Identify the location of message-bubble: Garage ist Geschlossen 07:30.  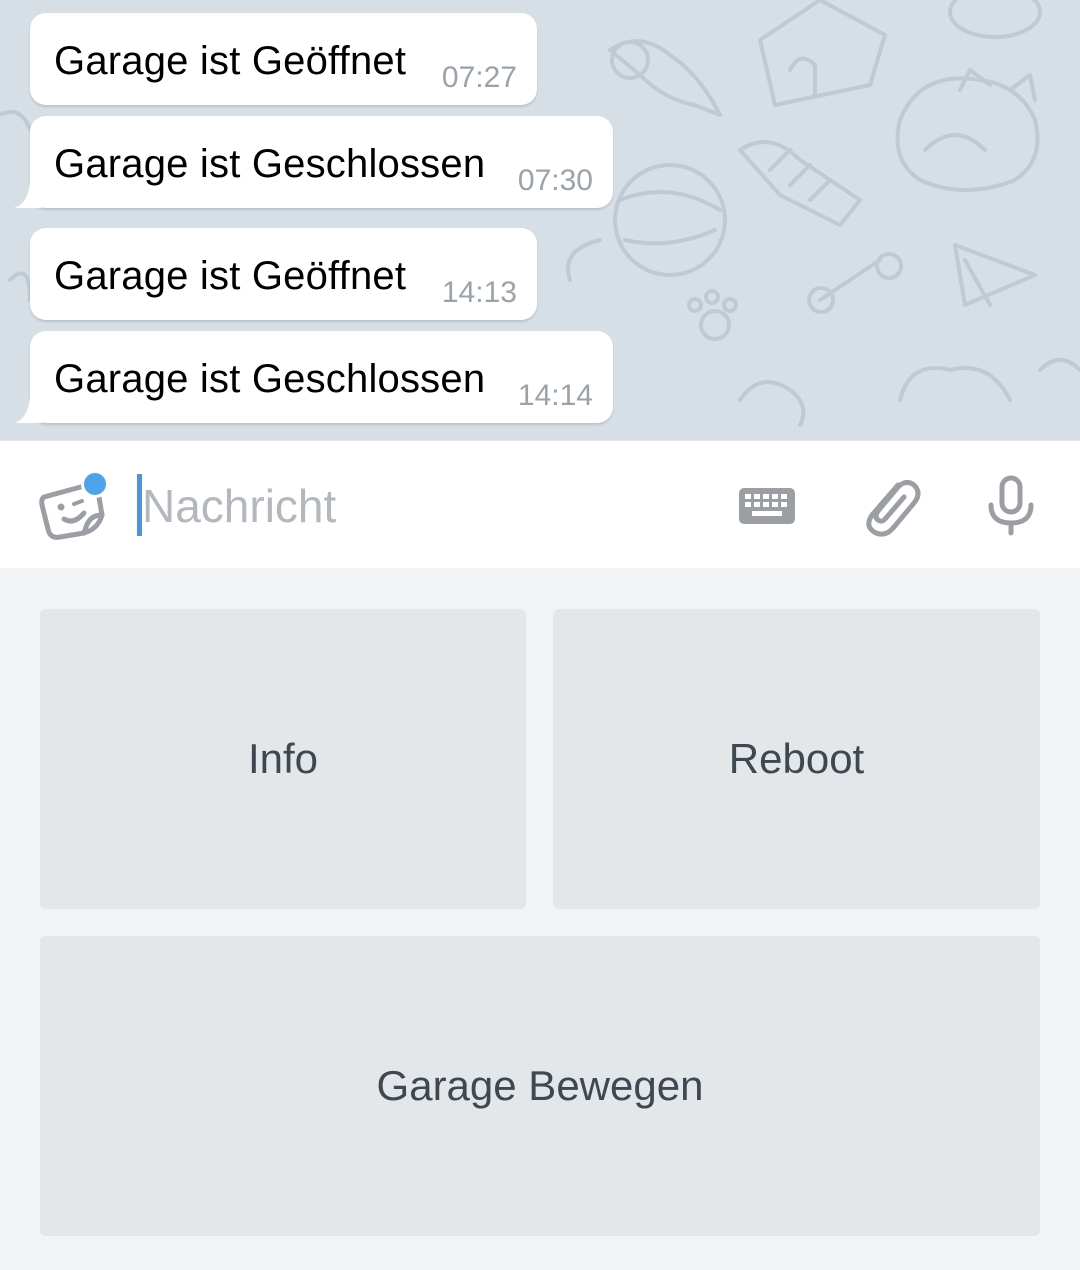
(321, 162).